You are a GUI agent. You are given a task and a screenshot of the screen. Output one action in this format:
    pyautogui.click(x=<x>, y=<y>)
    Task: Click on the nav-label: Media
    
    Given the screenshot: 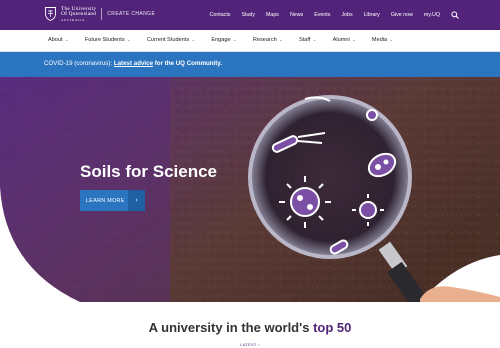 What is the action you would take?
    pyautogui.click(x=379, y=40)
    